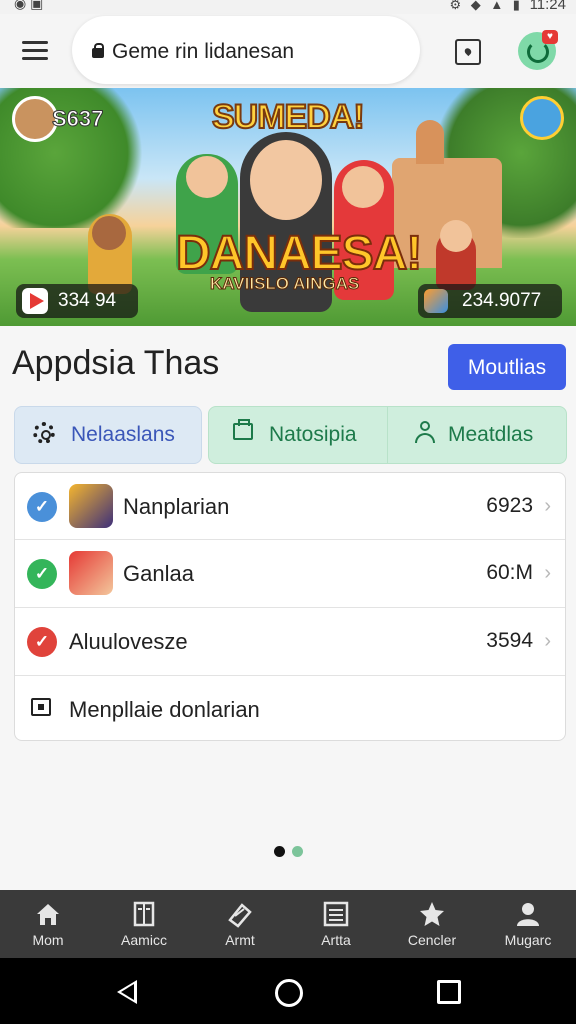 This screenshot has width=576, height=1024. What do you see at coordinates (290, 709) in the screenshot?
I see `list-item: Menpllaie donlarian` at bounding box center [290, 709].